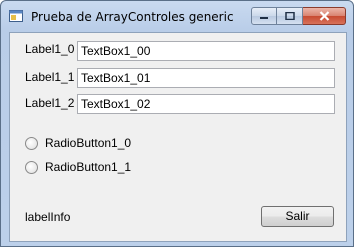 The image size is (354, 247). I want to click on minimize-icon, so click(264, 18).